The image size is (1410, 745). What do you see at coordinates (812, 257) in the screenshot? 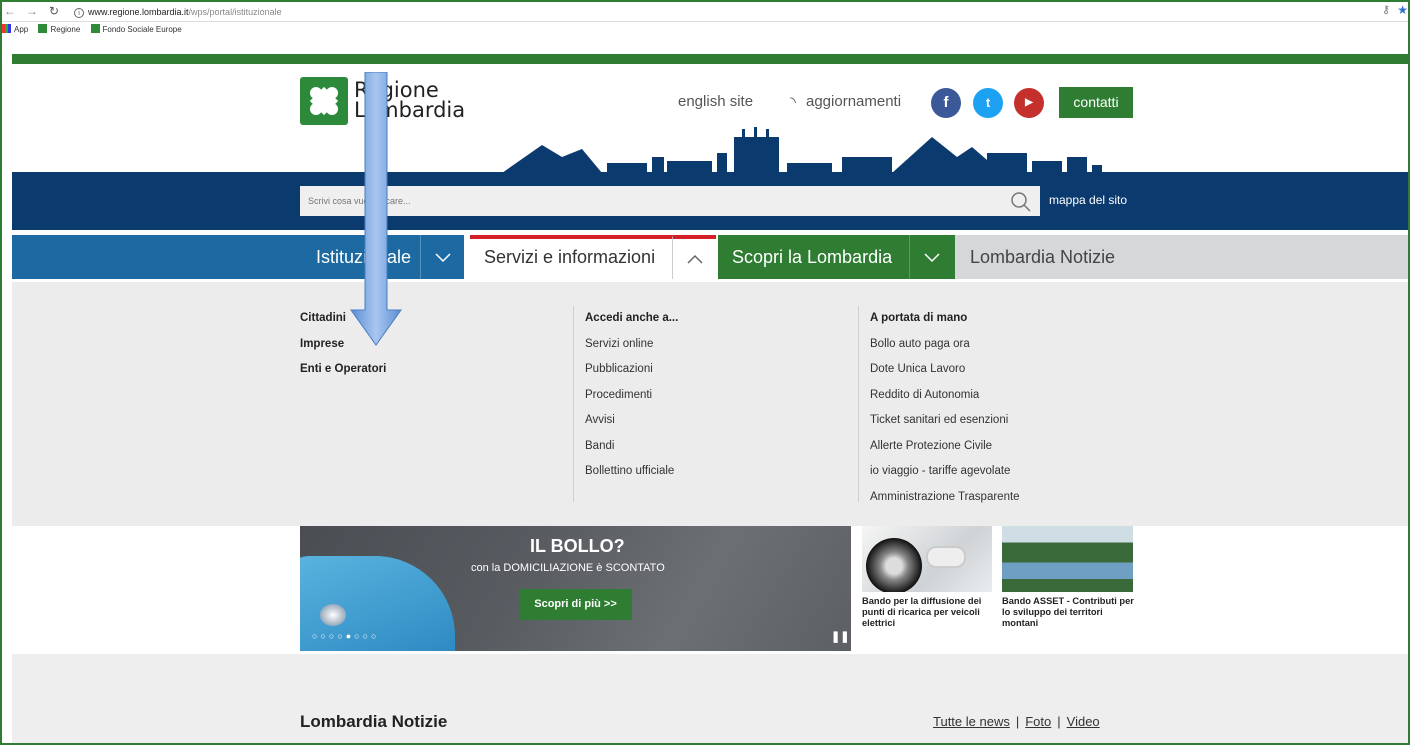
I see `tab-scopri-label: Scopri la Lombardia` at bounding box center [812, 257].